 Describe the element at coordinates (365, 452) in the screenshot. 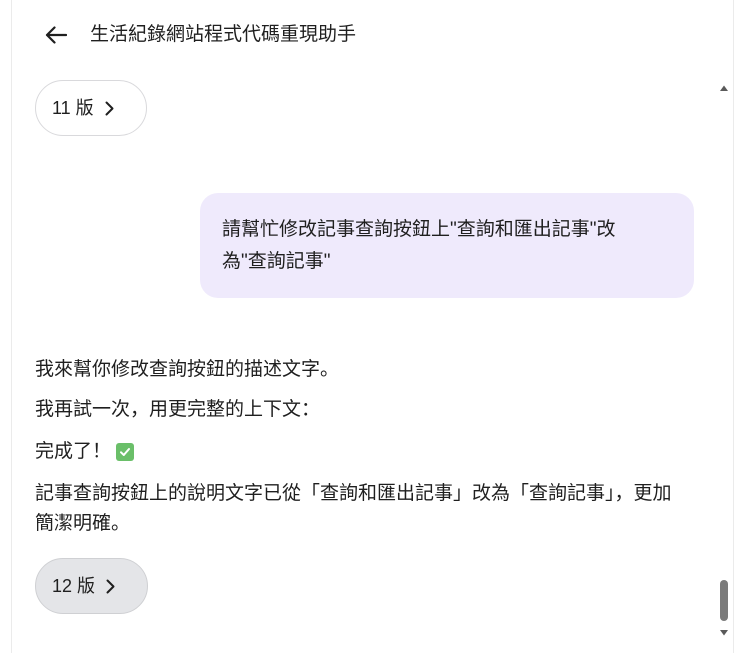

I see `assistant-done-row: 完成了！` at that location.